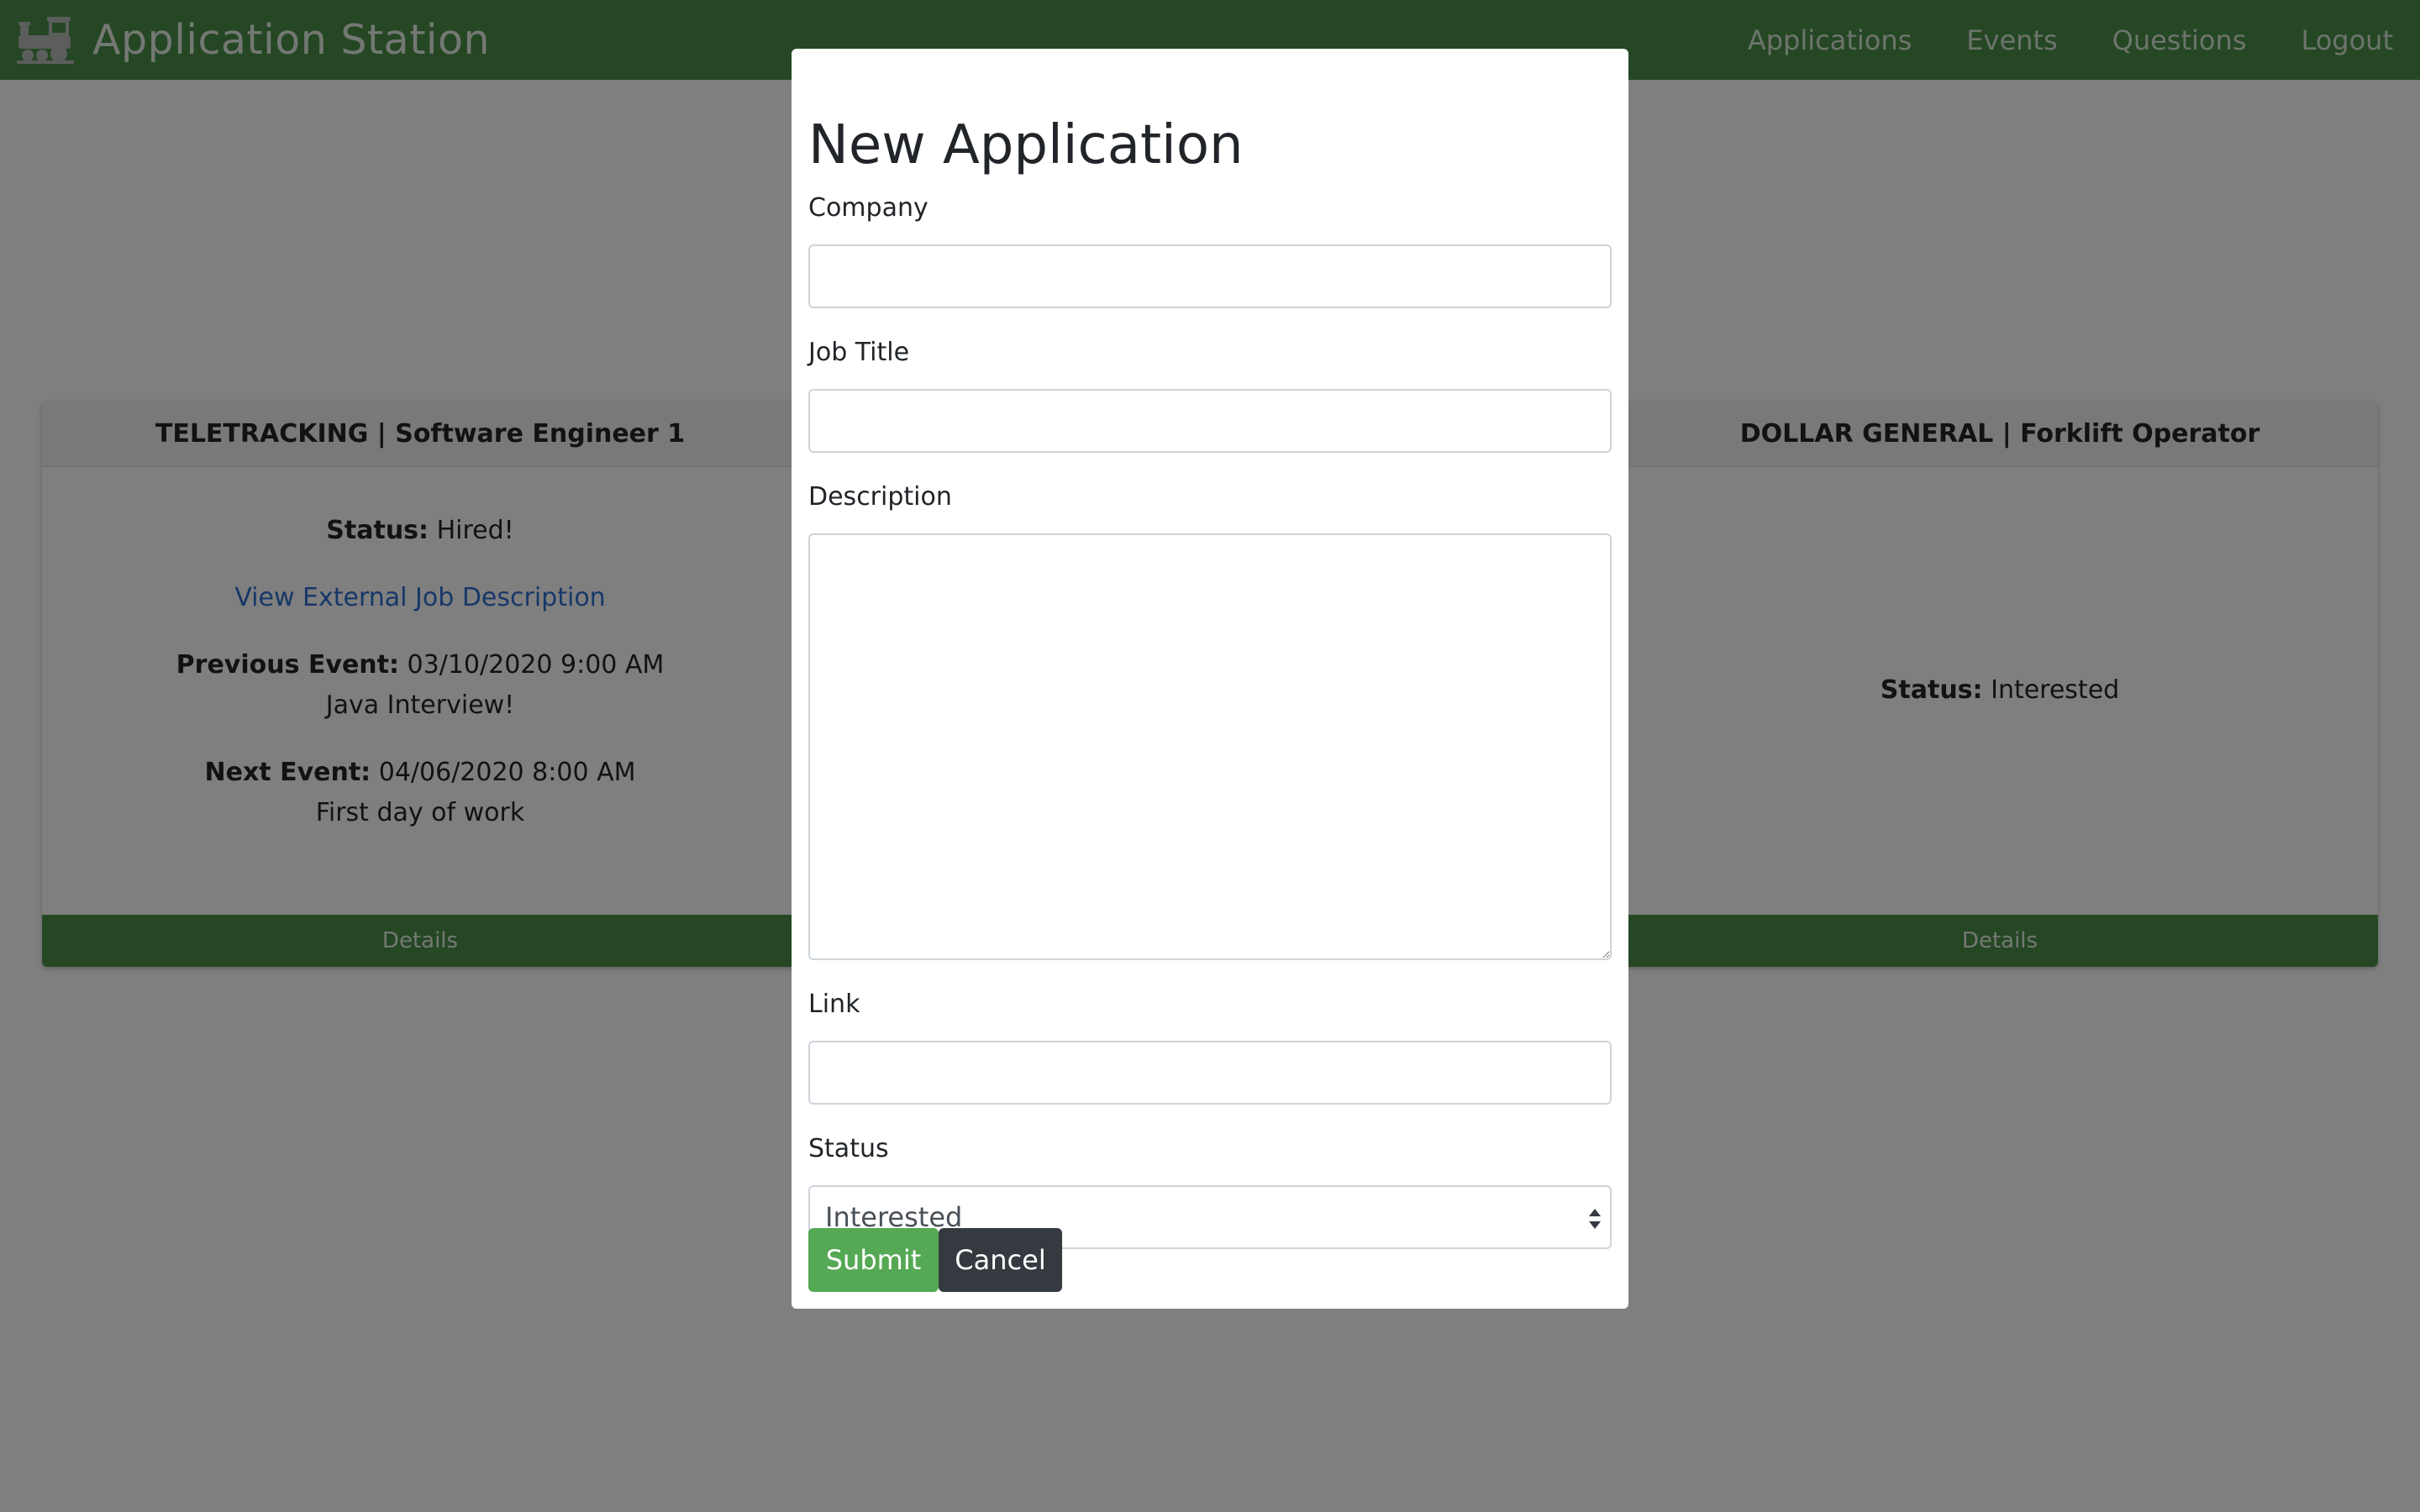 This screenshot has width=2420, height=1512. I want to click on job-title-input, so click(1210, 421).